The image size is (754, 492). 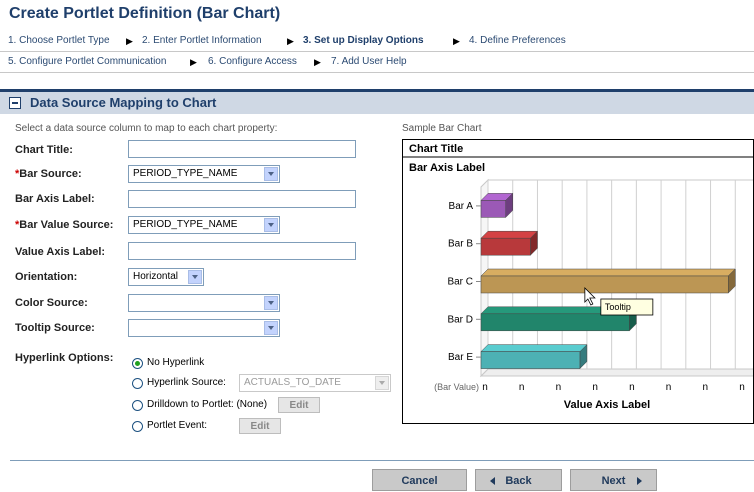 What do you see at coordinates (46, 277) in the screenshot?
I see `orientation-label: Orientation:` at bounding box center [46, 277].